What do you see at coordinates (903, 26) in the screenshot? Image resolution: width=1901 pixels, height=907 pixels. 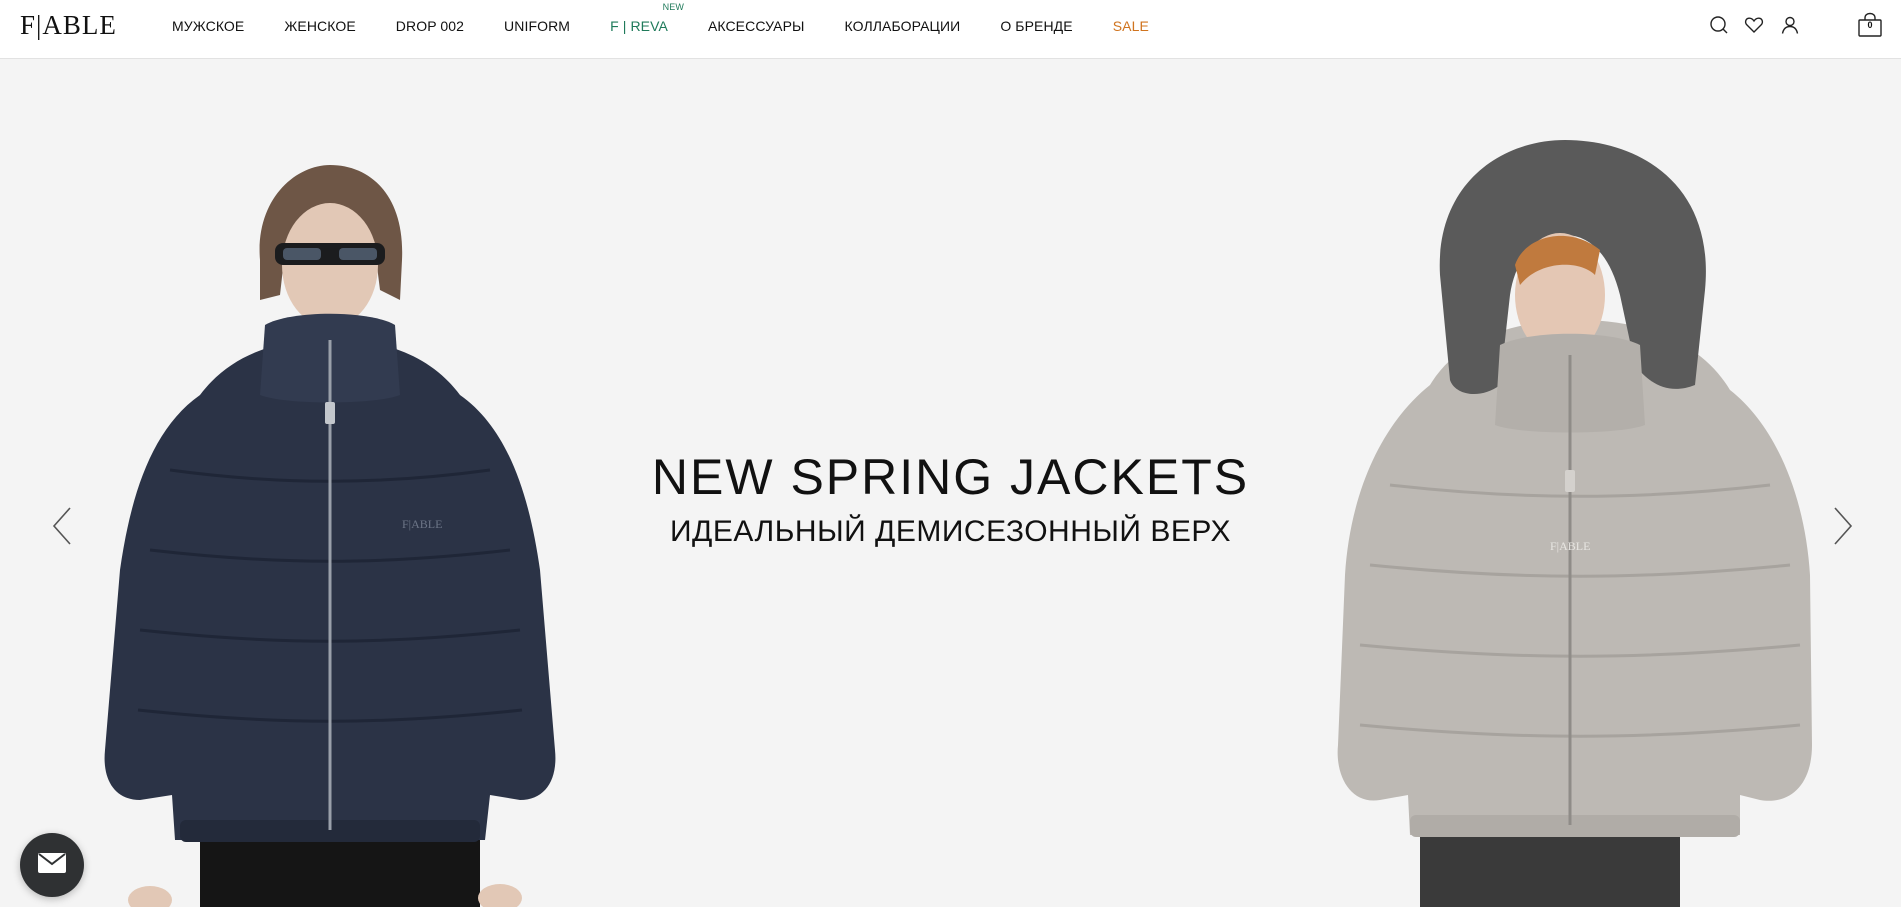 I see `nav-item-collaborations: КОЛЛАБОРАЦИИ` at bounding box center [903, 26].